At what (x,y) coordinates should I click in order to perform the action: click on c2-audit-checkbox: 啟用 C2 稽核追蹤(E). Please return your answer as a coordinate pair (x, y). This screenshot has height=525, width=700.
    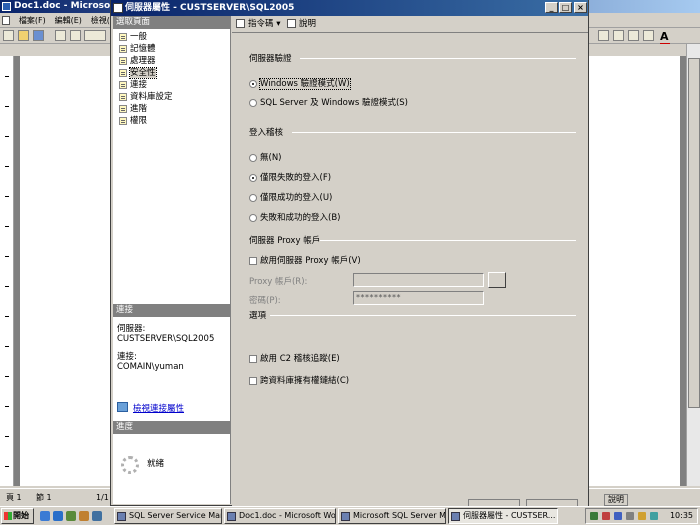
    Looking at the image, I should click on (294, 359).